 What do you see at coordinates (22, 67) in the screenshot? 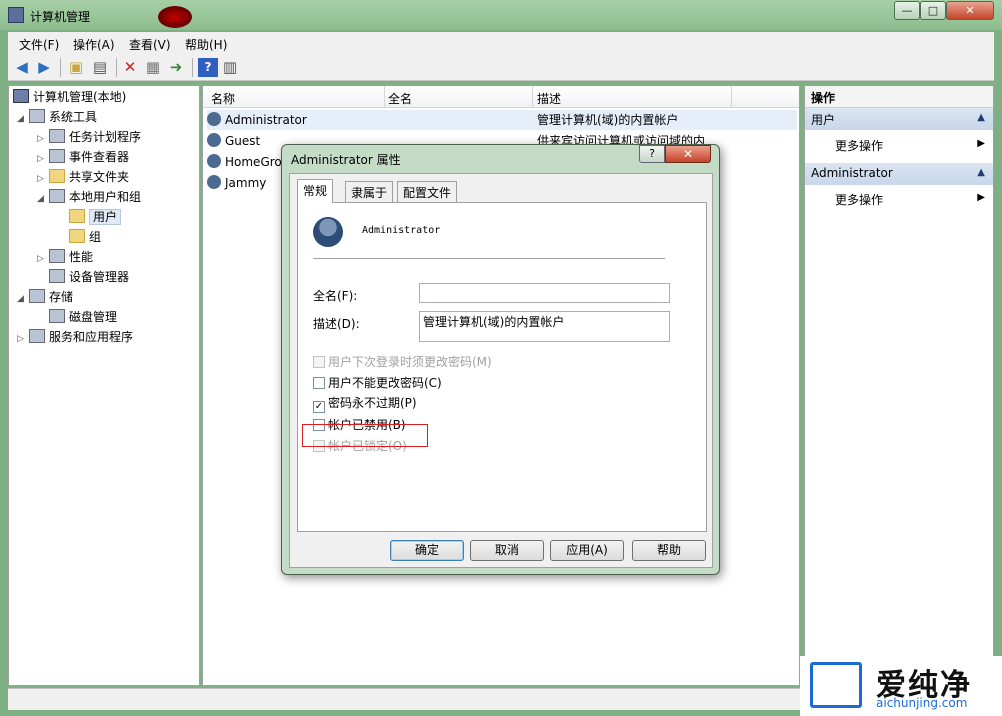
I see `back-icon: ◀` at bounding box center [22, 67].